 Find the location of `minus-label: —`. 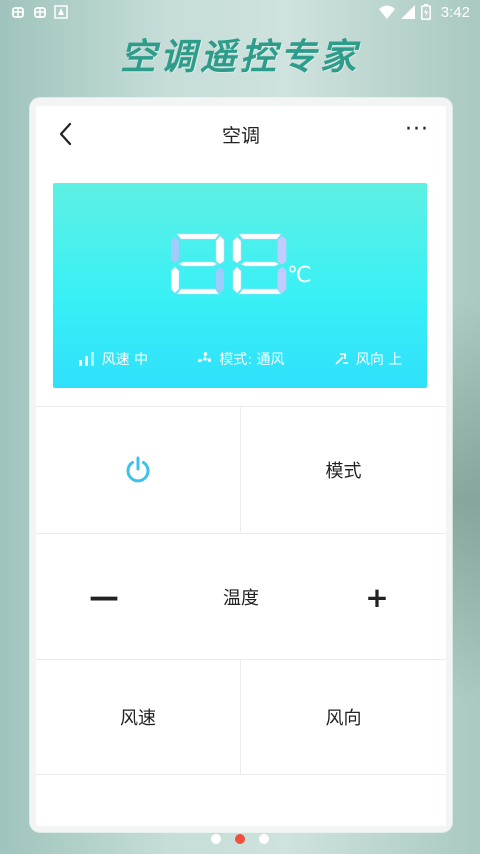

minus-label: — is located at coordinates (104, 597).